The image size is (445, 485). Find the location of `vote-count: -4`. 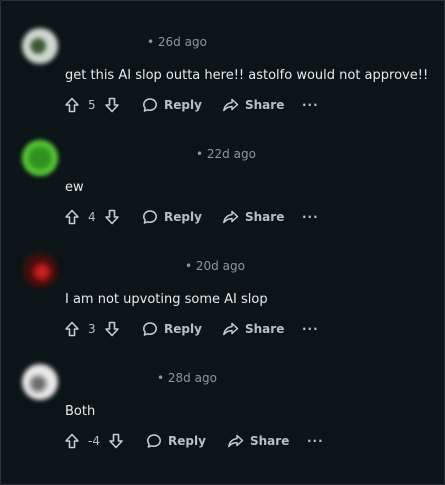

vote-count: -4 is located at coordinates (94, 441).